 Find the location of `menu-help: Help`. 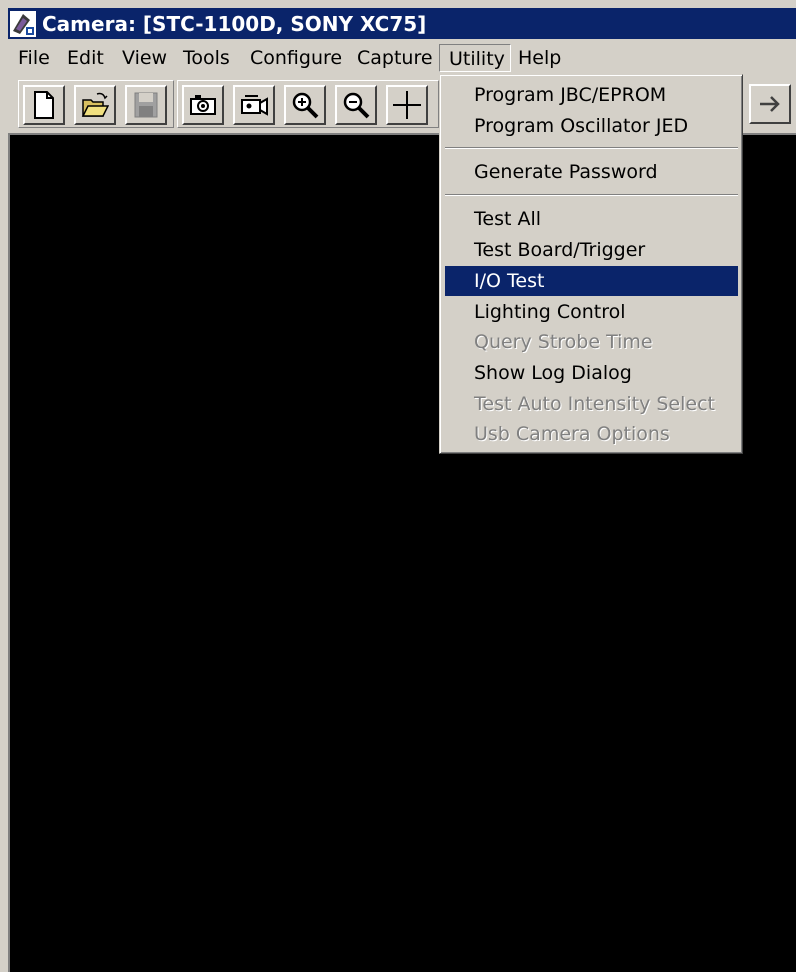

menu-help: Help is located at coordinates (539, 58).